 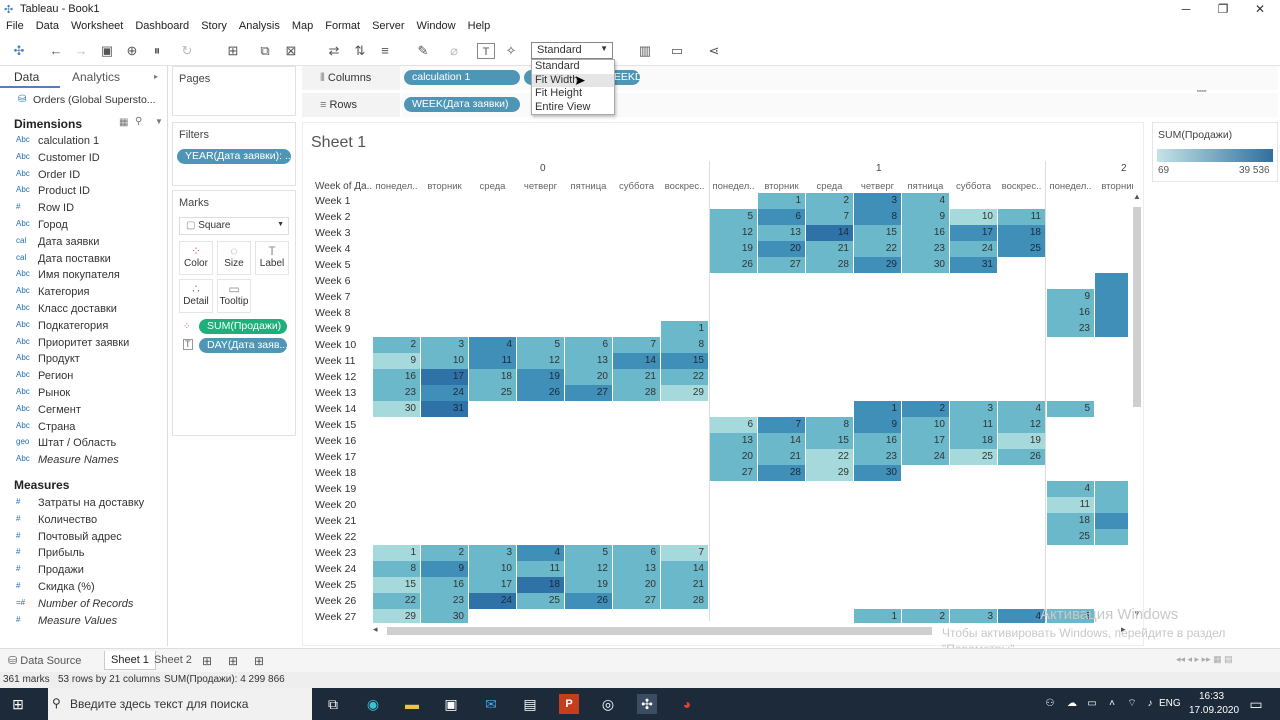 I want to click on field-item: Abc Регион, so click(x=84, y=377).